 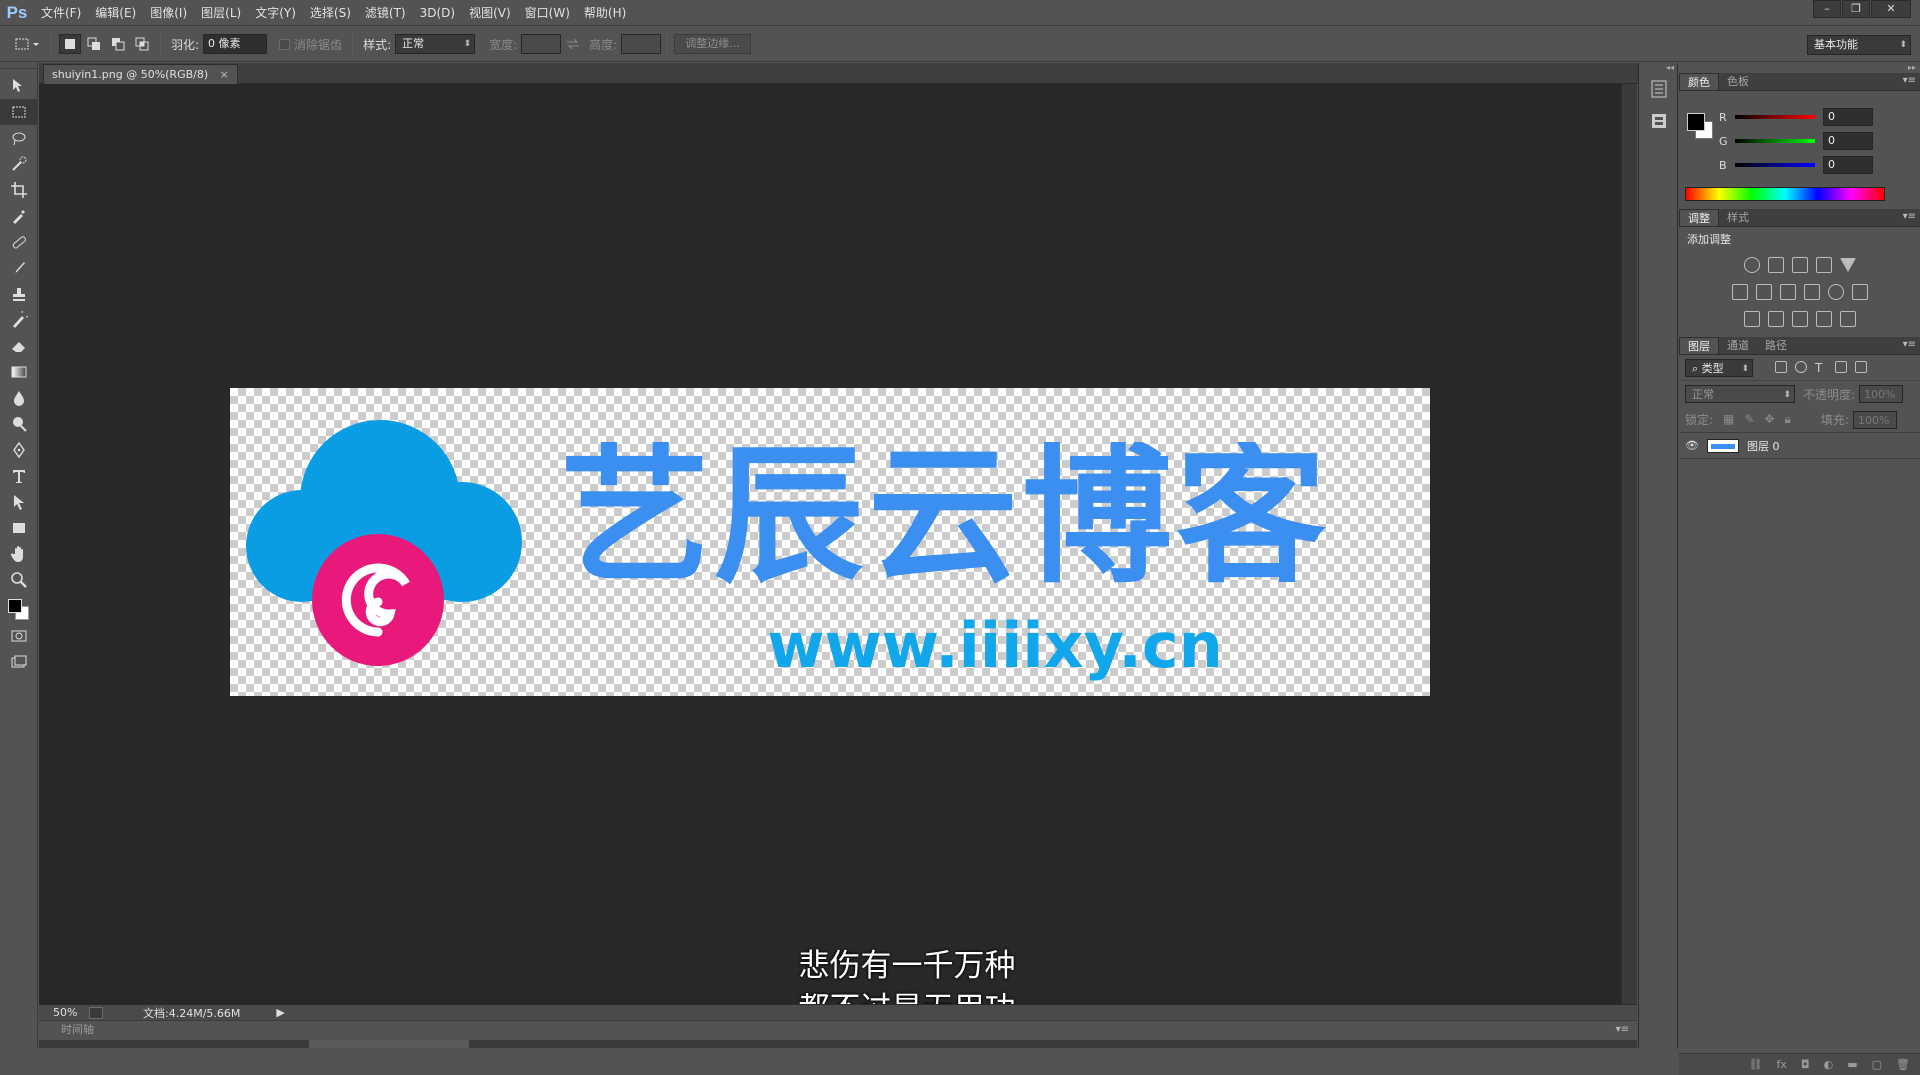 I want to click on blur-tool-icon, so click(x=19, y=398).